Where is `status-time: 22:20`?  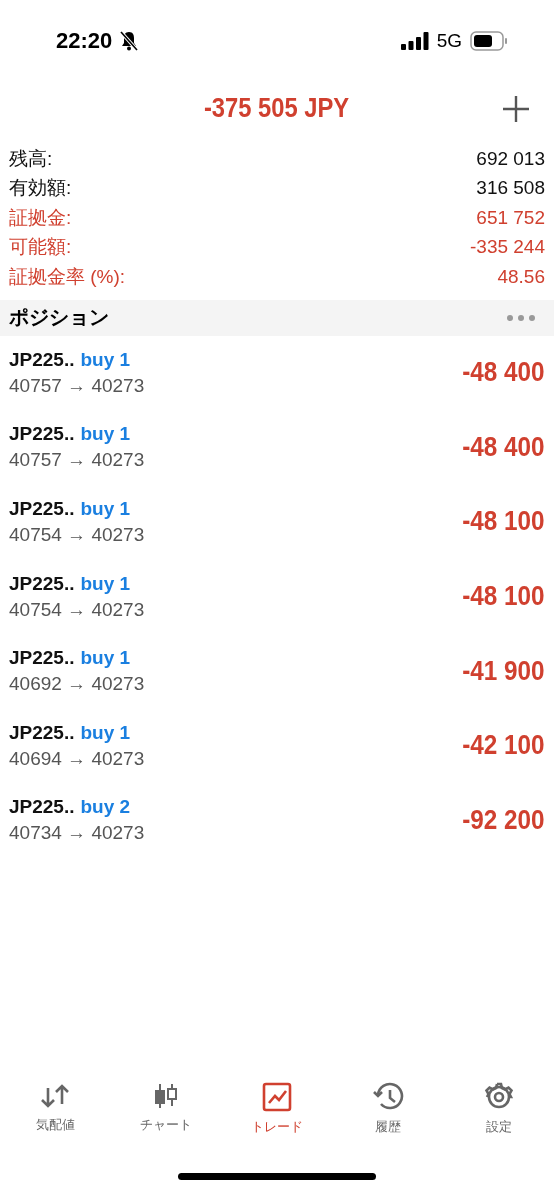
status-time: 22:20 is located at coordinates (84, 41).